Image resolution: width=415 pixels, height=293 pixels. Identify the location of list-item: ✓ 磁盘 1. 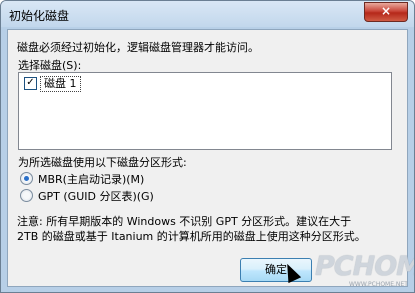
(205, 84).